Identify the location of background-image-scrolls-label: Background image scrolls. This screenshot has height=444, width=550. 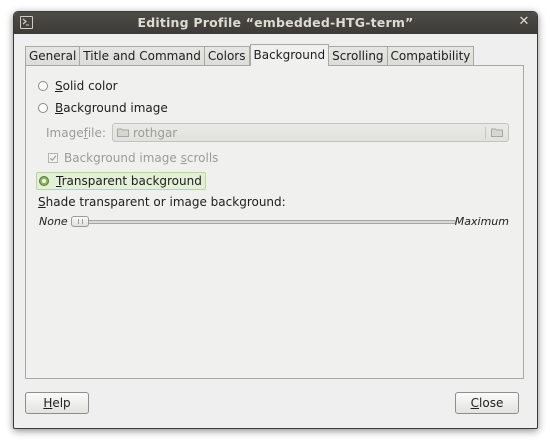
(141, 158).